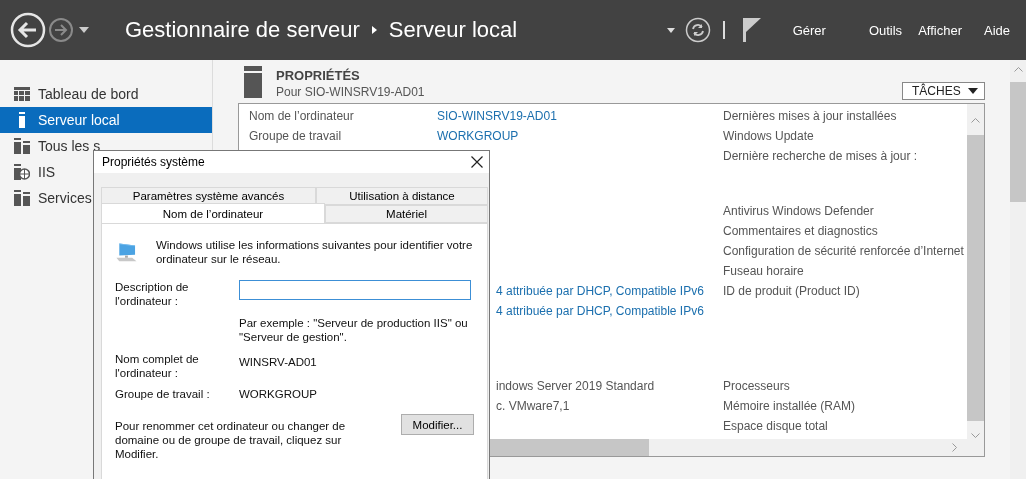 The image size is (1026, 479). What do you see at coordinates (65, 198) in the screenshot?
I see `sidebar-label: Services` at bounding box center [65, 198].